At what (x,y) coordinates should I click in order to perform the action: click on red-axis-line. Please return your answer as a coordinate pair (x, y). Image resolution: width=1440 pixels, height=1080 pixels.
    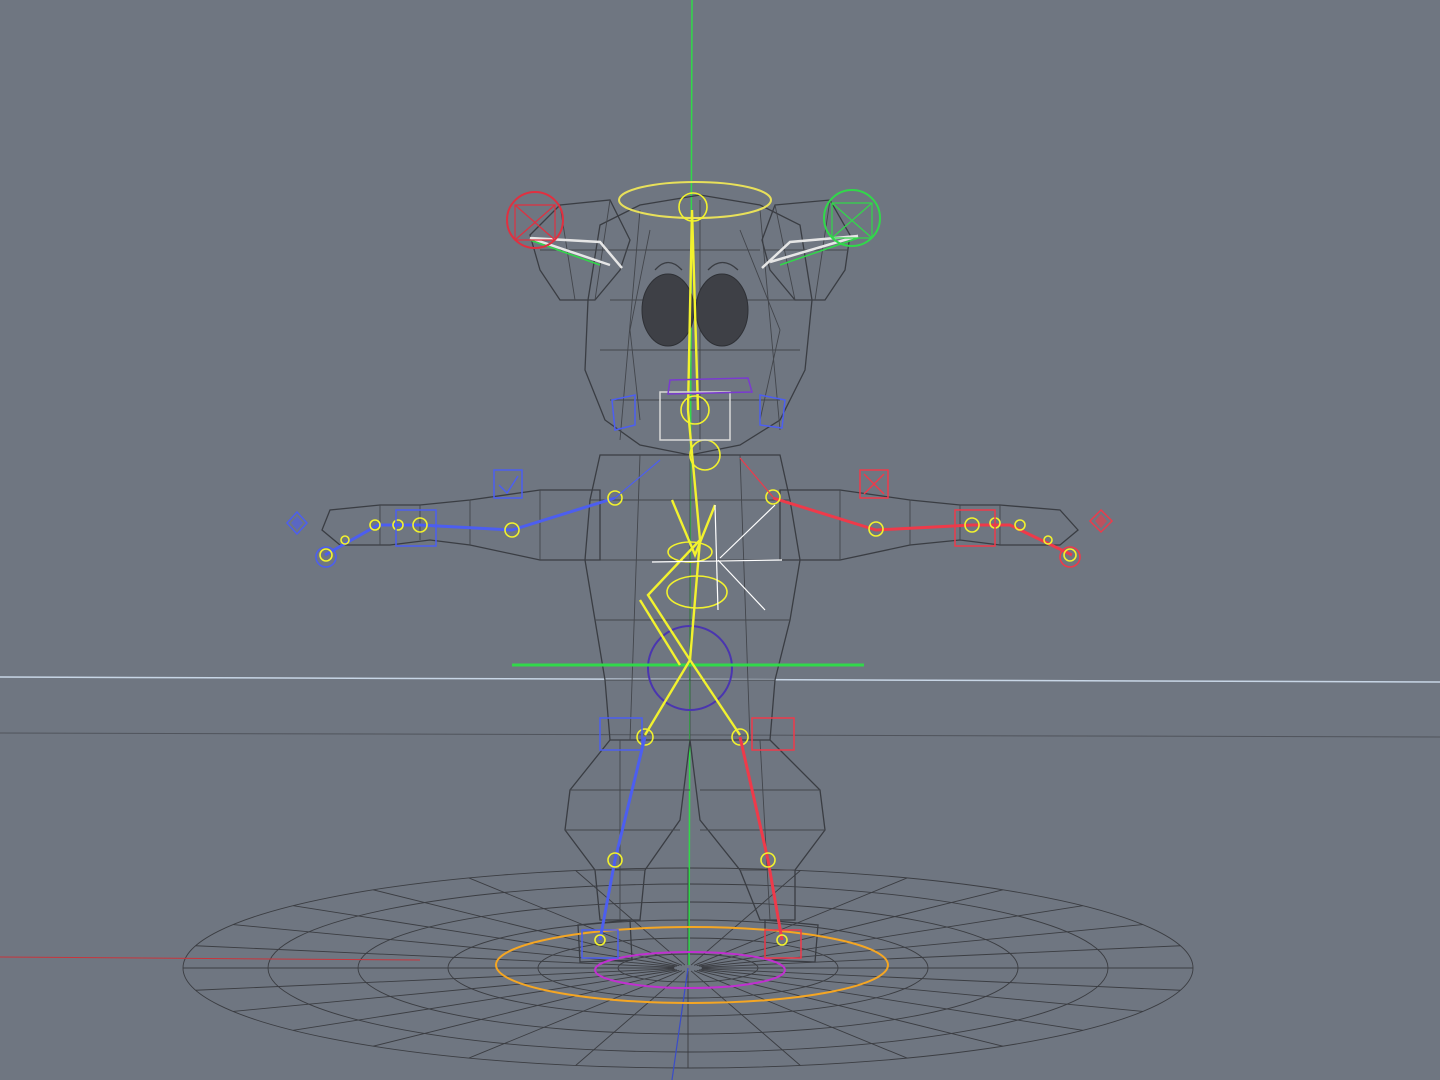
    Looking at the image, I should click on (210, 958).